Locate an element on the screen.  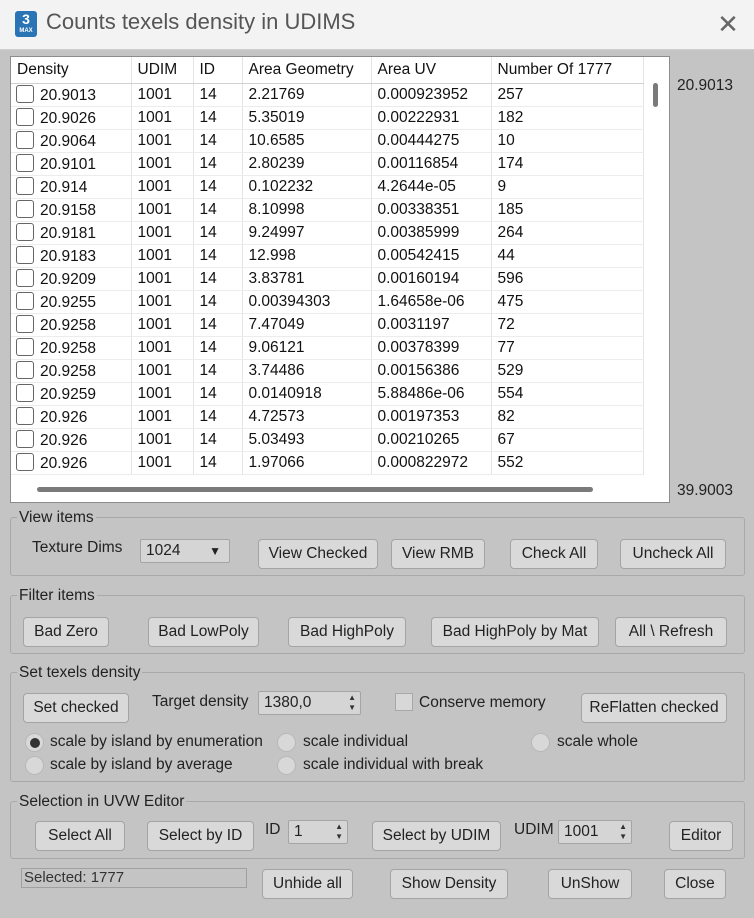
cell-density: 20.9013 is located at coordinates (71, 95).